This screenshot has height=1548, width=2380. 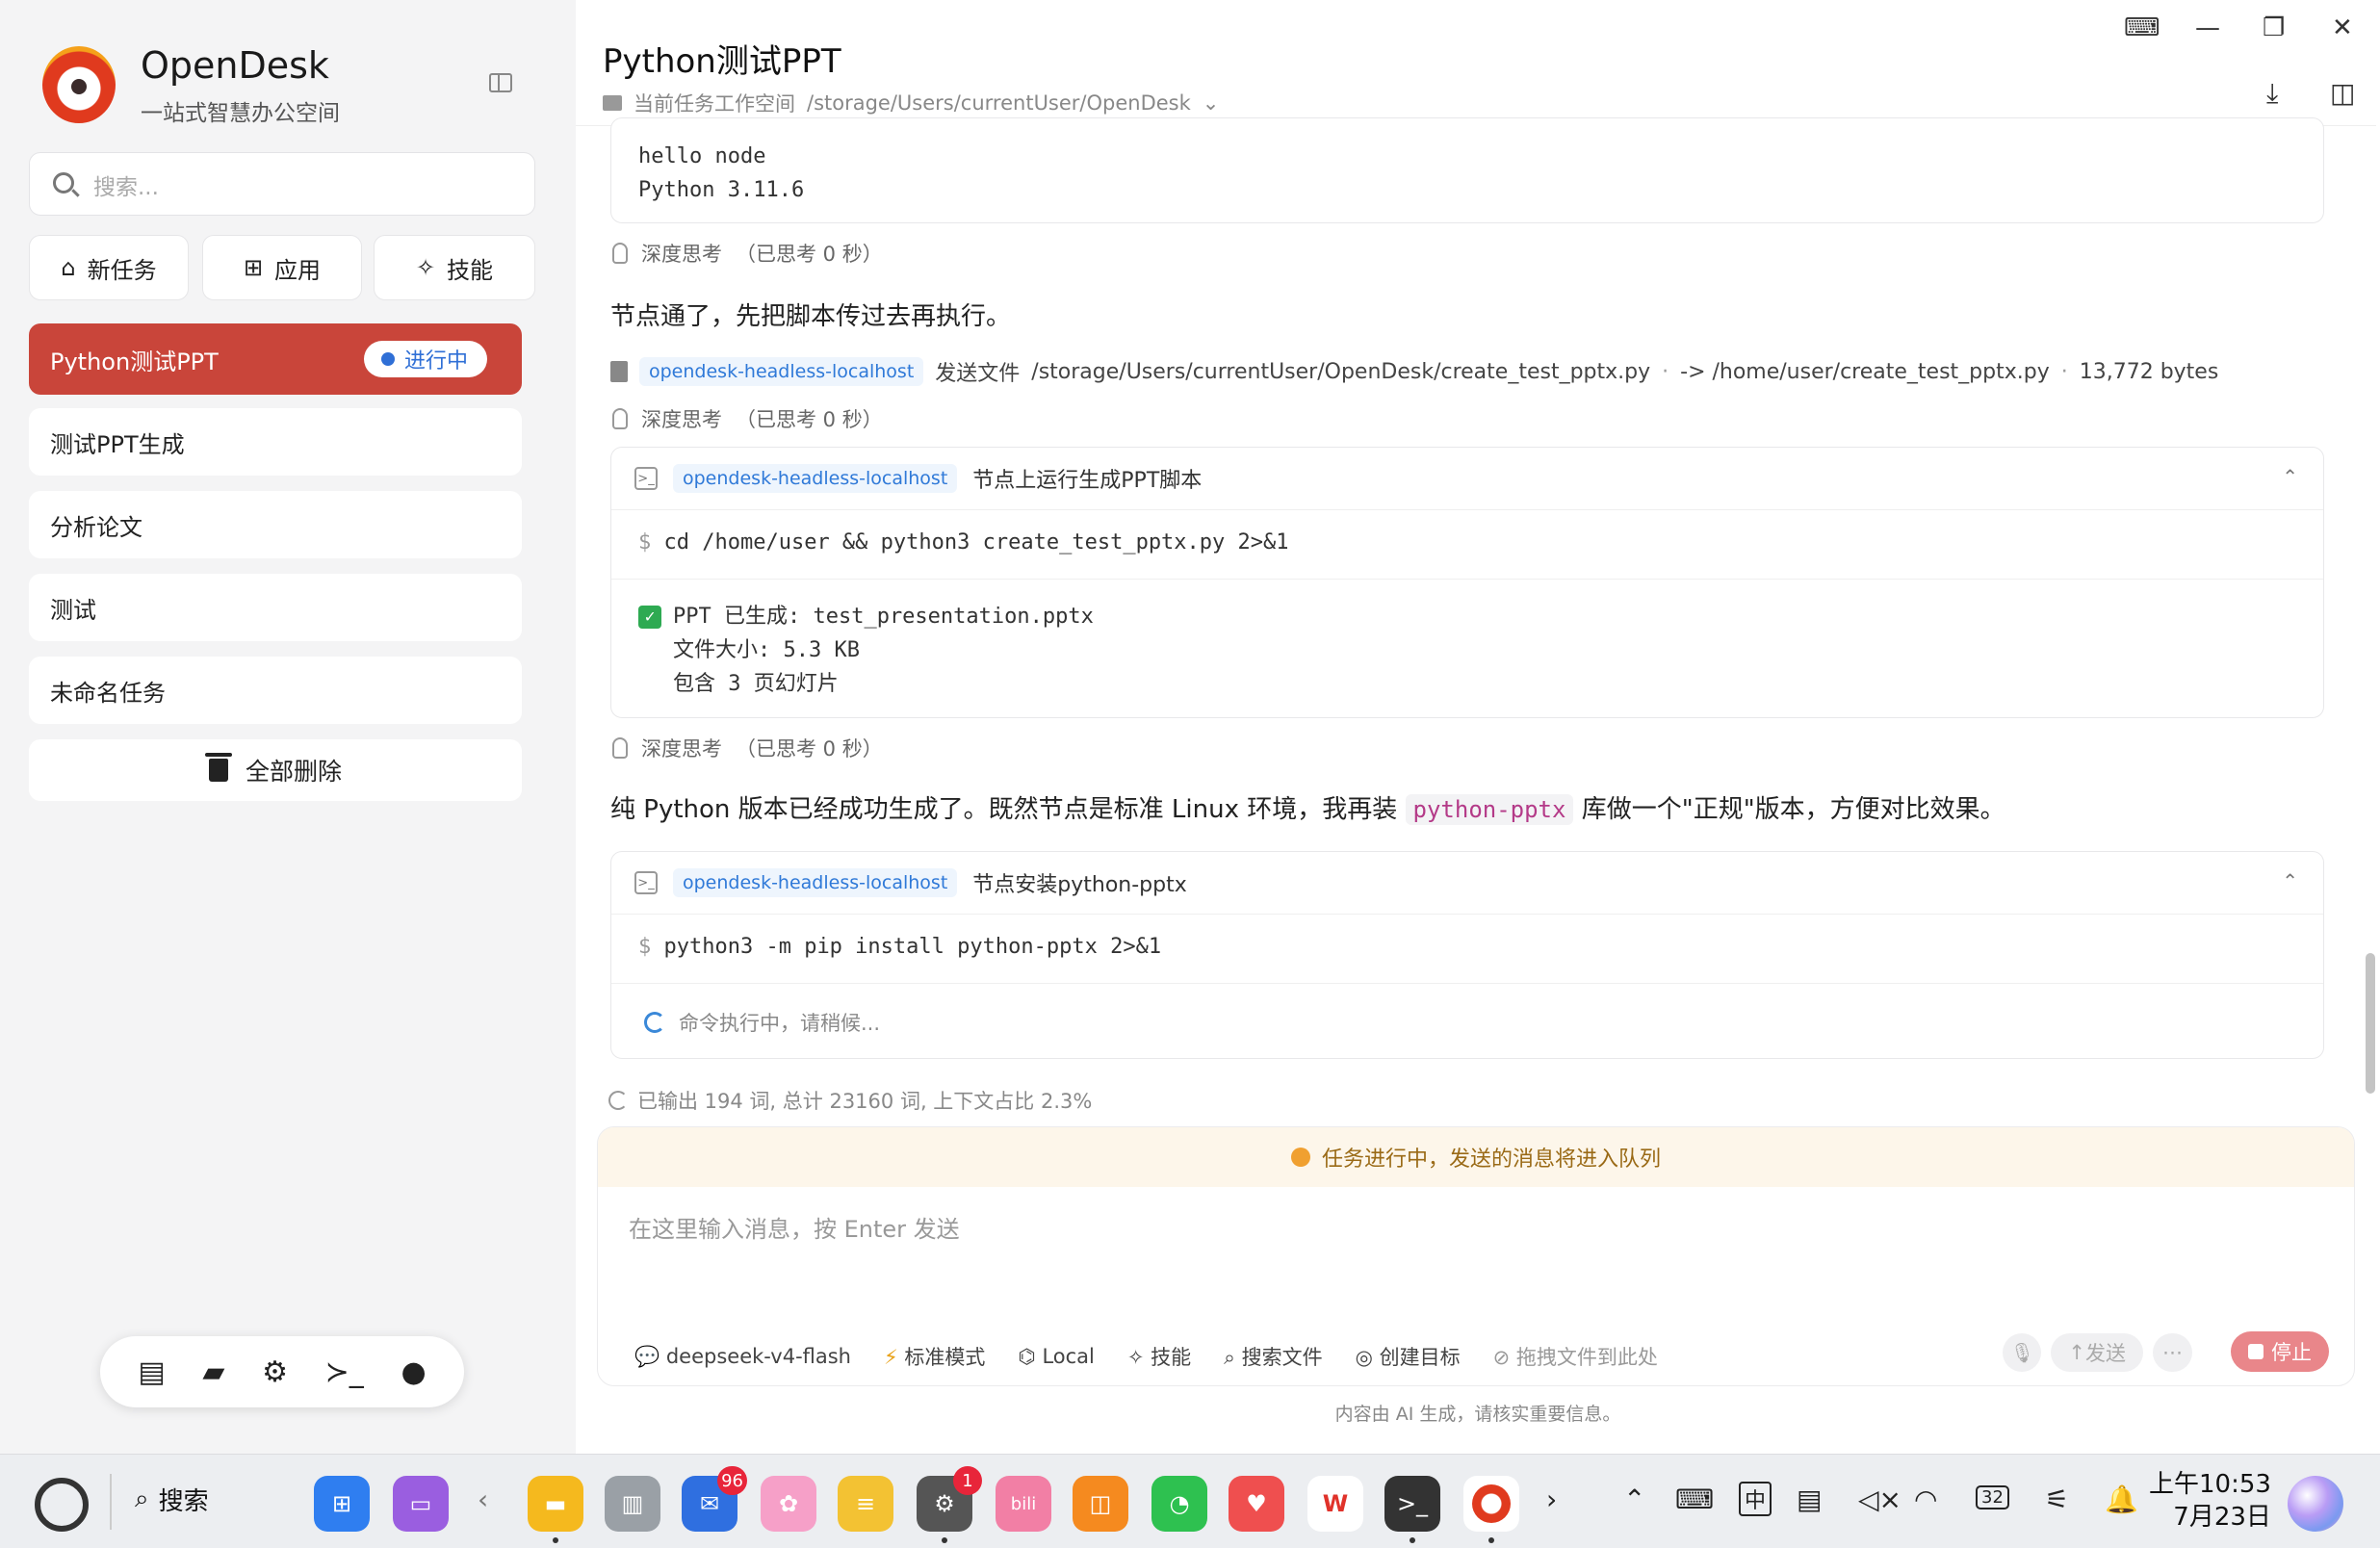 I want to click on mail-badge: 96, so click(x=732, y=1480).